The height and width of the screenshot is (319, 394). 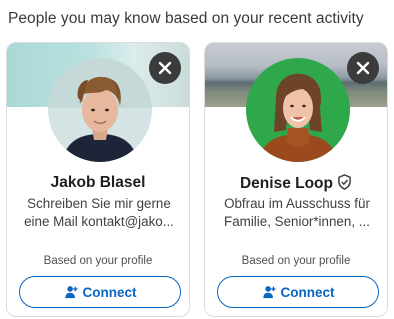 I want to click on verified-shield-icon, so click(x=344, y=184).